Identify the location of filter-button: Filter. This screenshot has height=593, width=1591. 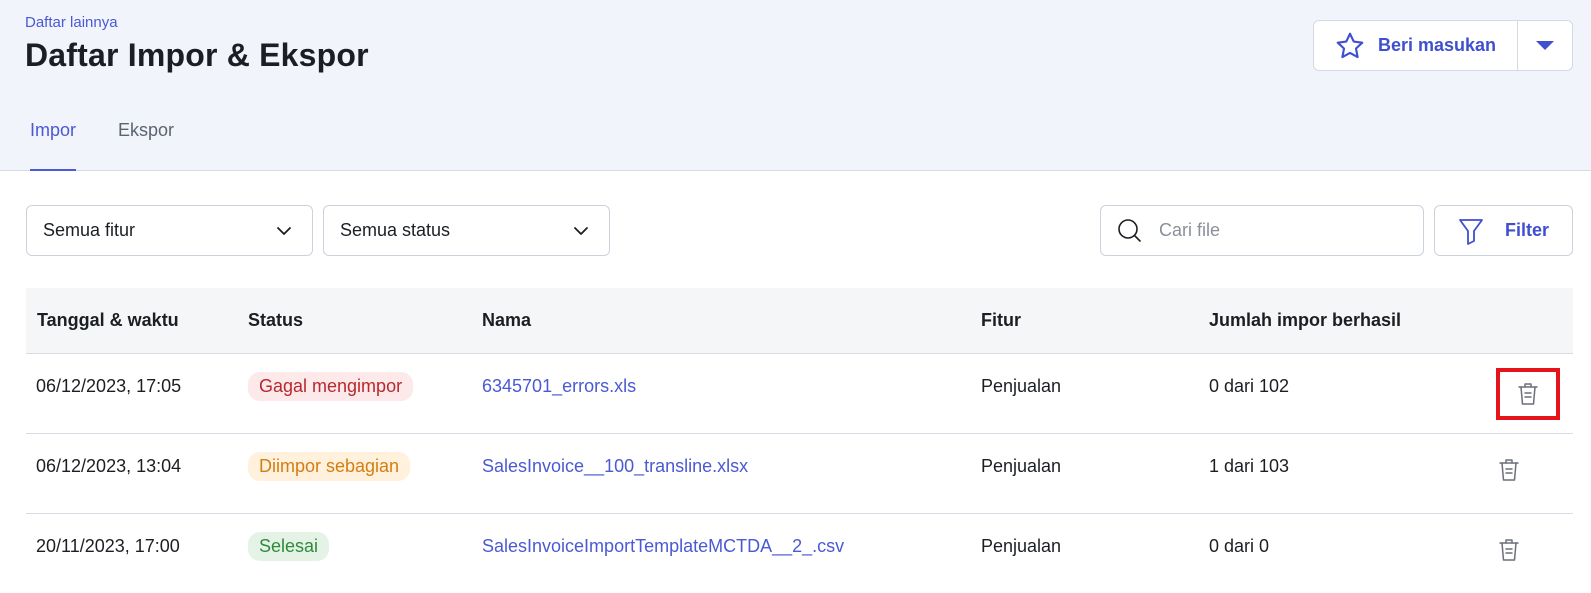
(1503, 230).